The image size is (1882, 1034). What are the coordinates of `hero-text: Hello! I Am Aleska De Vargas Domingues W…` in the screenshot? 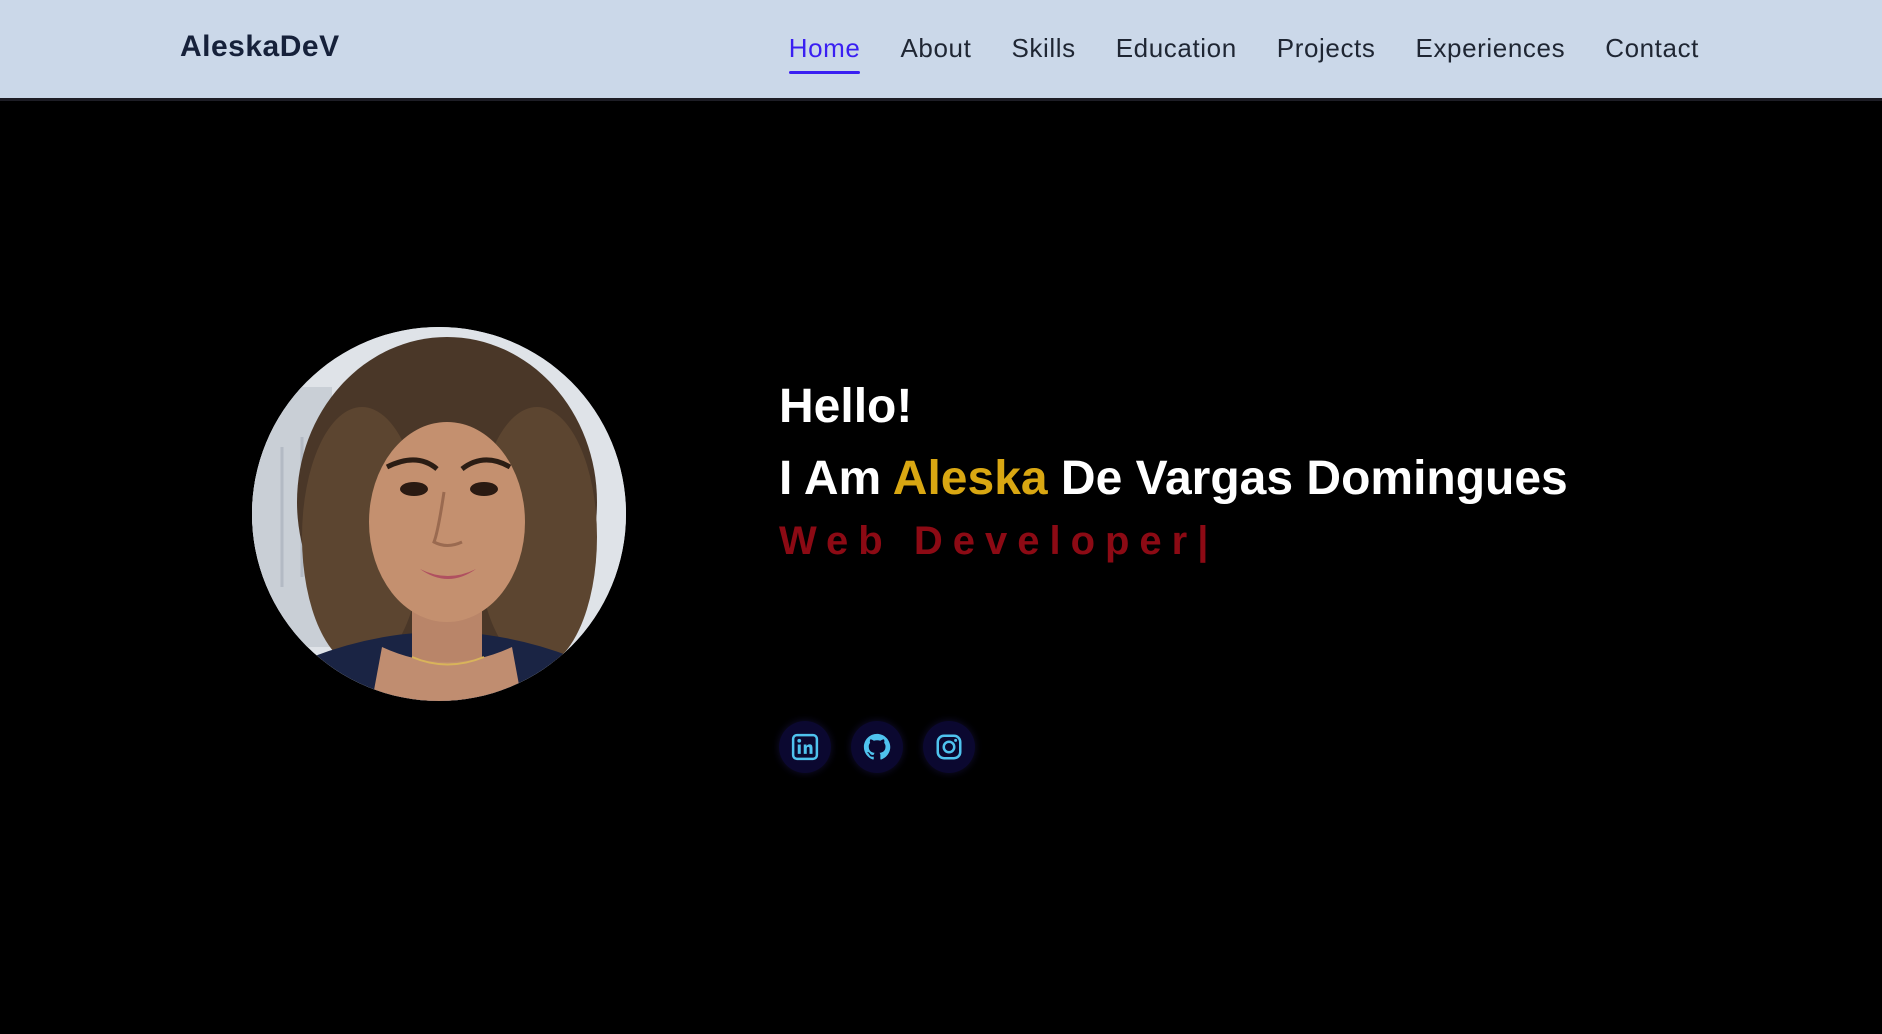 It's located at (1173, 471).